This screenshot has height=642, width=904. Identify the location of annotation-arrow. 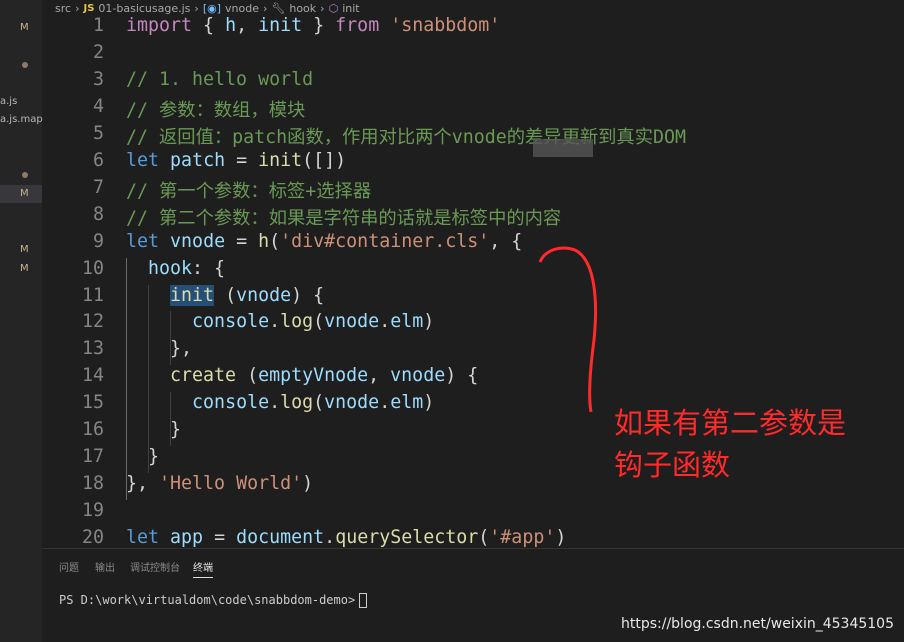
(568, 329).